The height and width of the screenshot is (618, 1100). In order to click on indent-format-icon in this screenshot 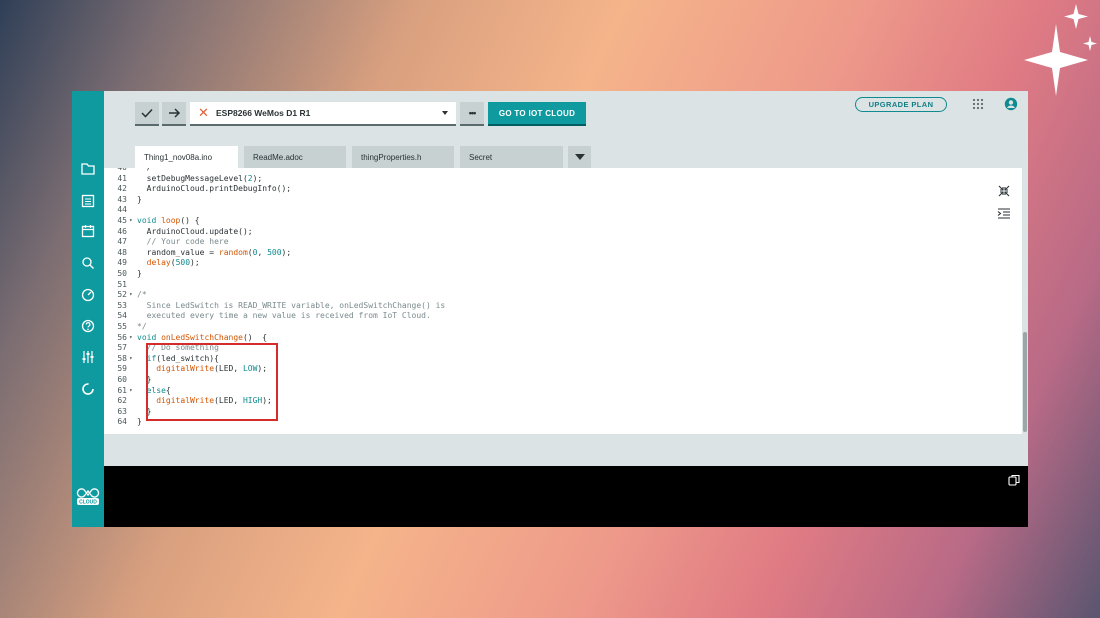, I will do `click(1004, 214)`.